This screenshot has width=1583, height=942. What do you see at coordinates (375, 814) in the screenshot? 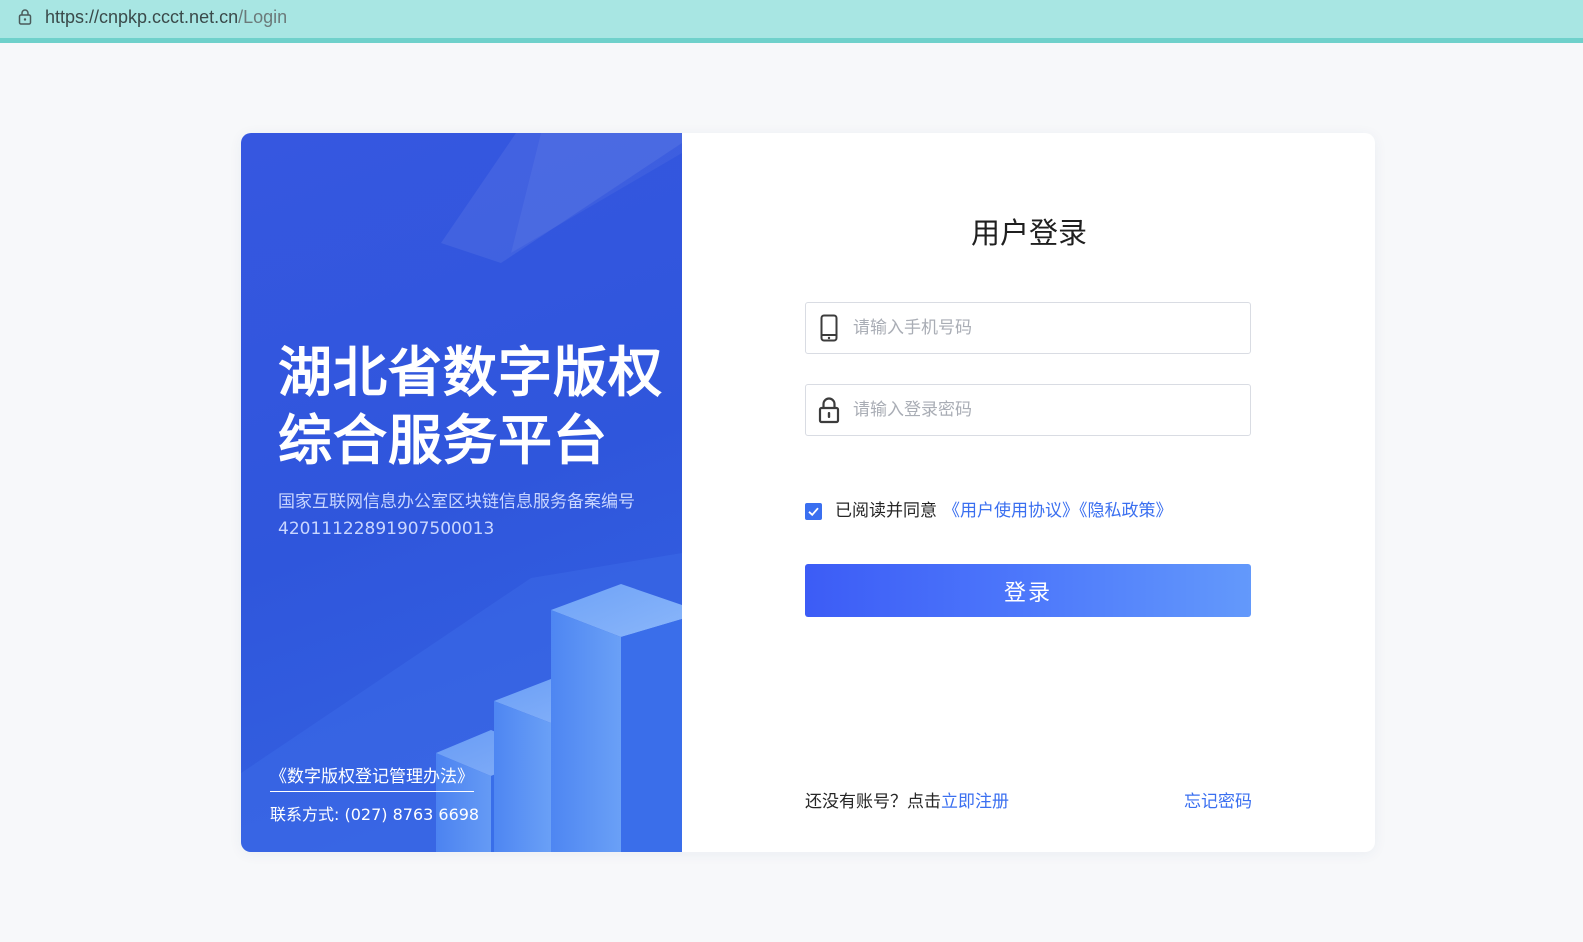
I see `contact-info: 联系方式: (027) 8763 6698` at bounding box center [375, 814].